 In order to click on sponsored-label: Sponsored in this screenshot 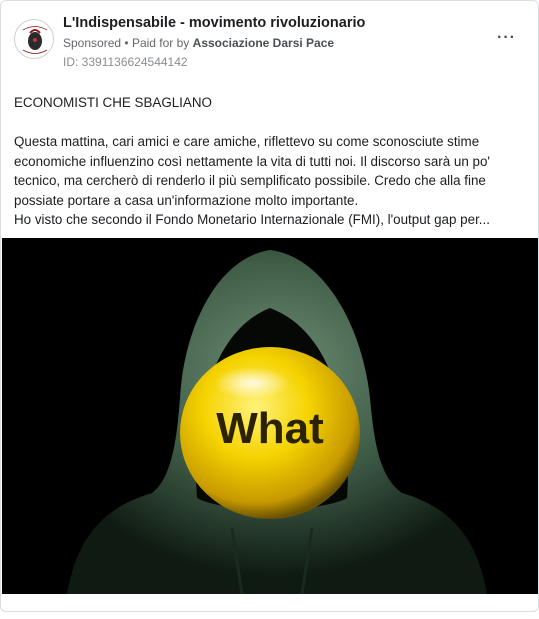, I will do `click(92, 43)`.